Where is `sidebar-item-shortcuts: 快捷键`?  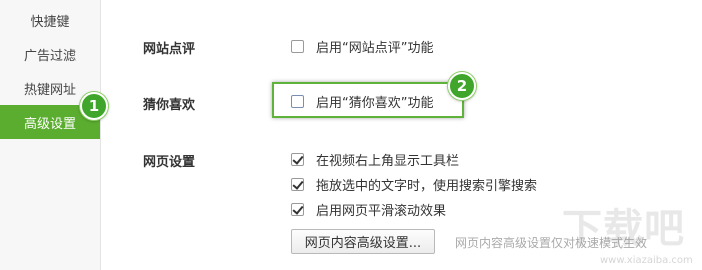
sidebar-item-shortcuts: 快捷键 is located at coordinates (50, 20).